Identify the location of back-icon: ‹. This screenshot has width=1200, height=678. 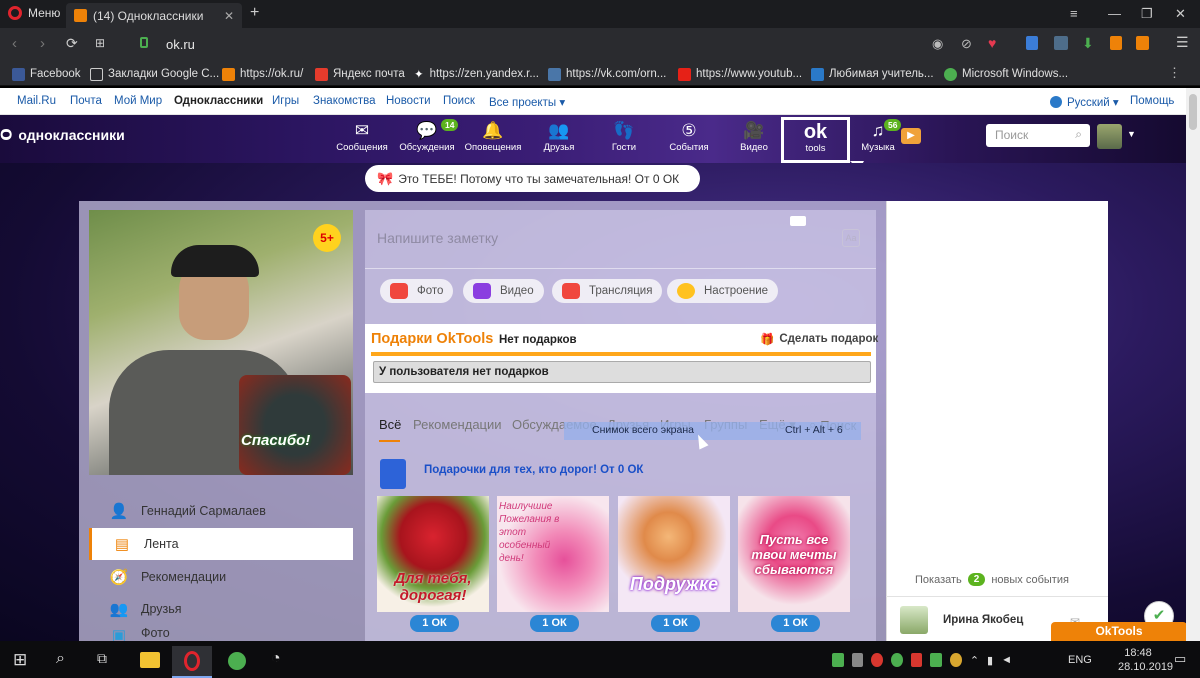
(14, 43).